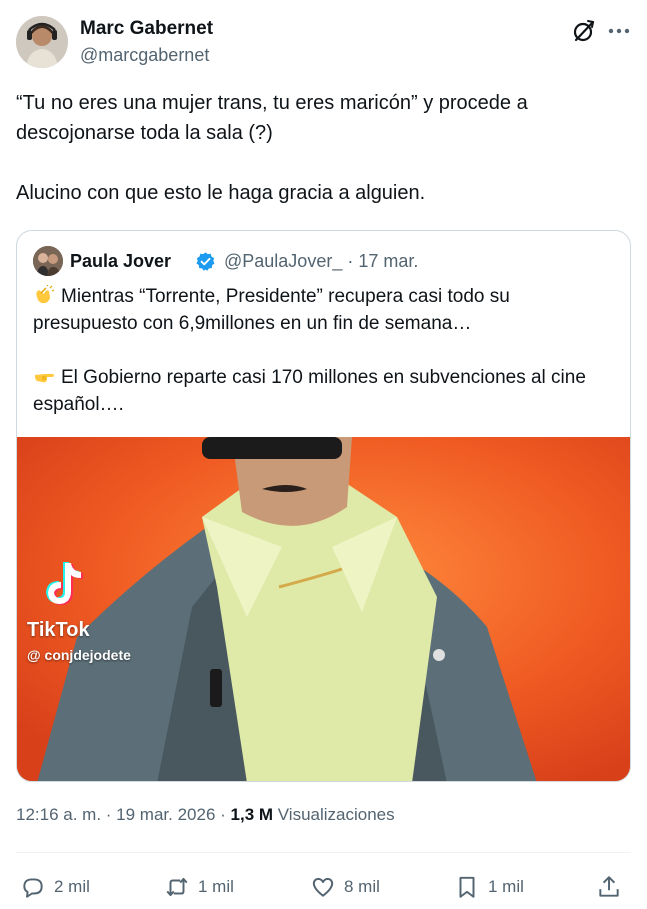 The height and width of the screenshot is (909, 647). I want to click on more-options-icon, so click(619, 31).